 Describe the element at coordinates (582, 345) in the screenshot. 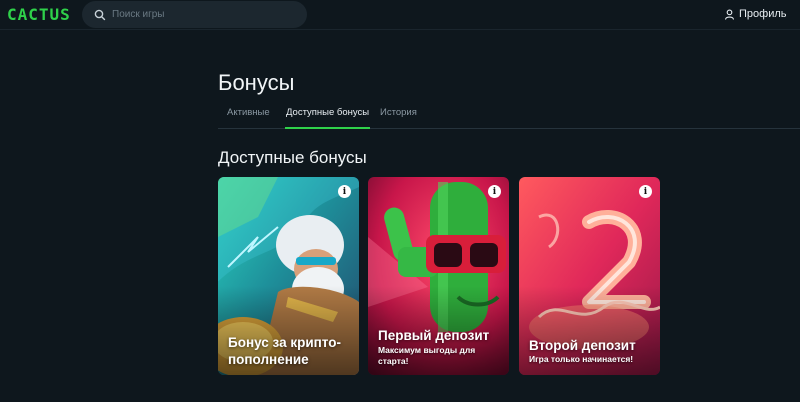

I see `card-title: Второй депозит` at that location.